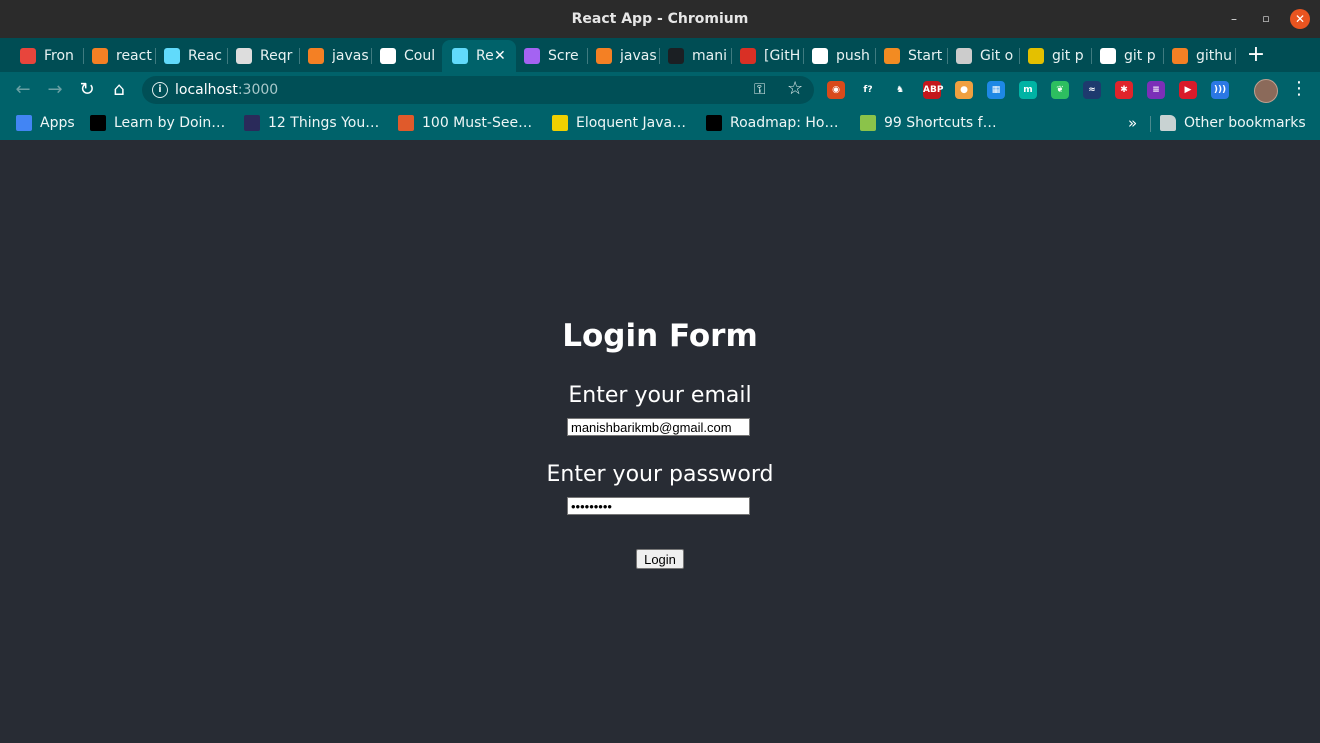 The height and width of the screenshot is (743, 1320). I want to click on tab-14: Git o, so click(983, 56).